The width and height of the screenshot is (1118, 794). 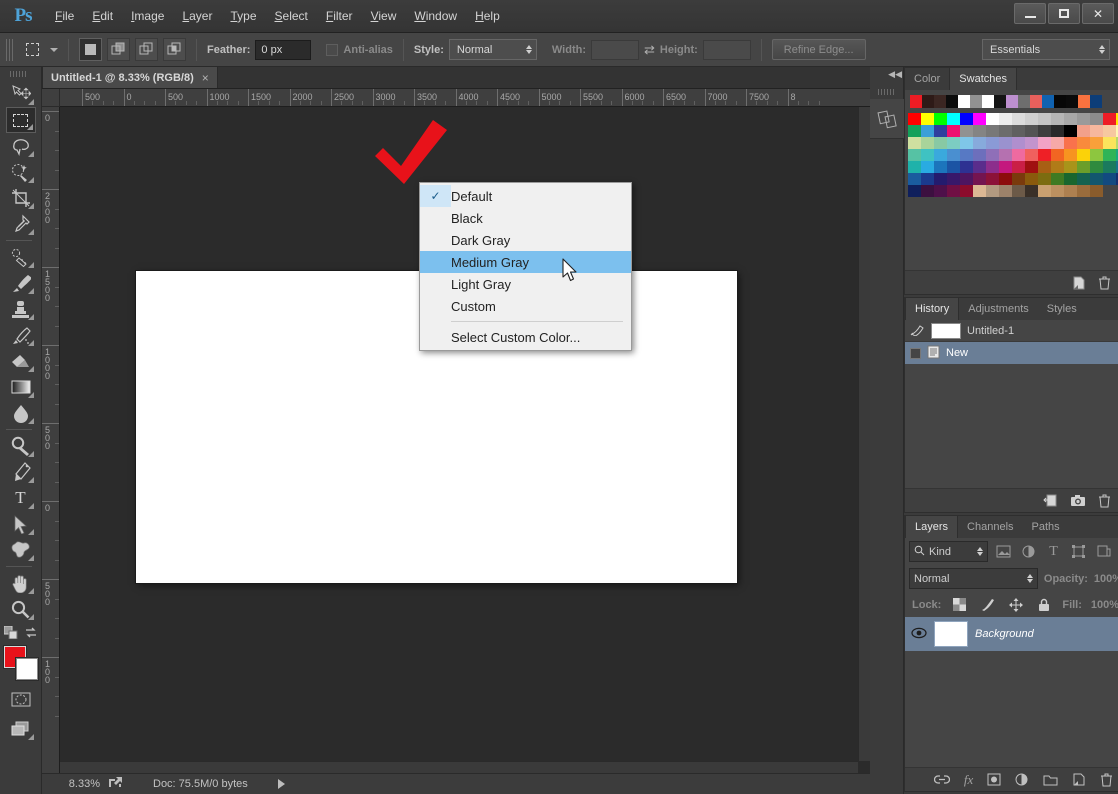 I want to click on menu-view: View, so click(x=384, y=16).